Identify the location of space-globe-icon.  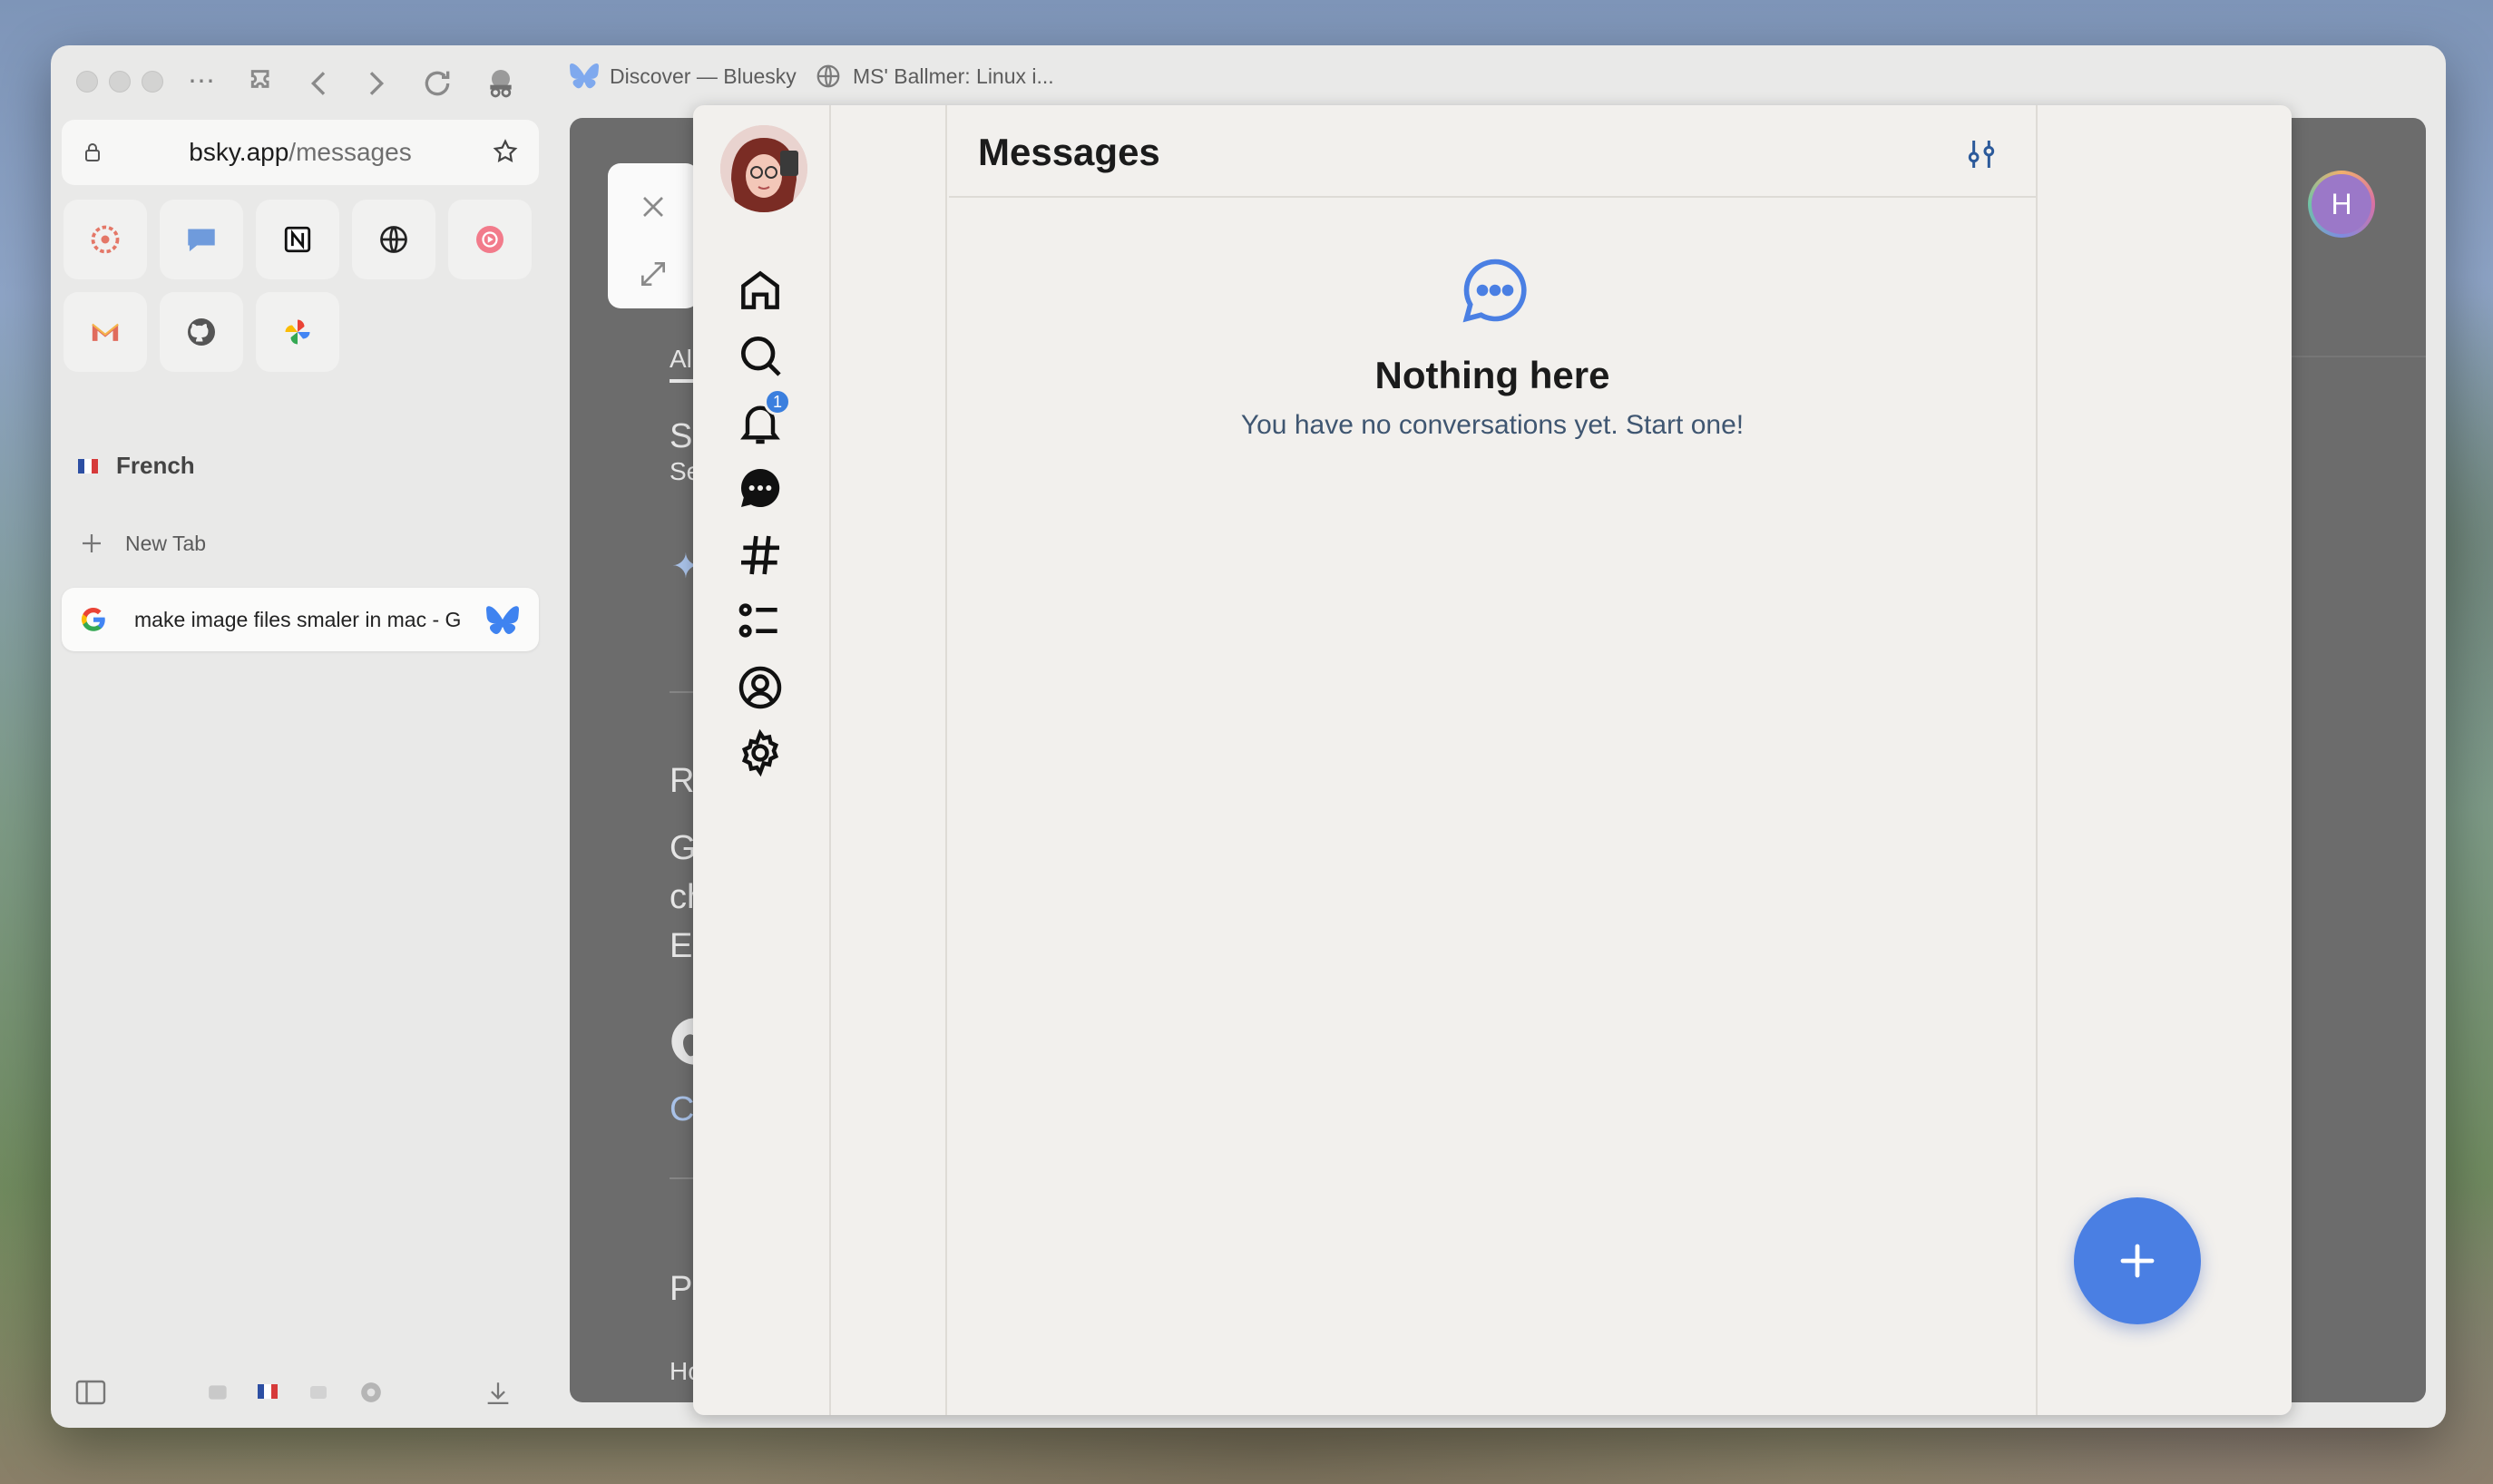
(371, 1392).